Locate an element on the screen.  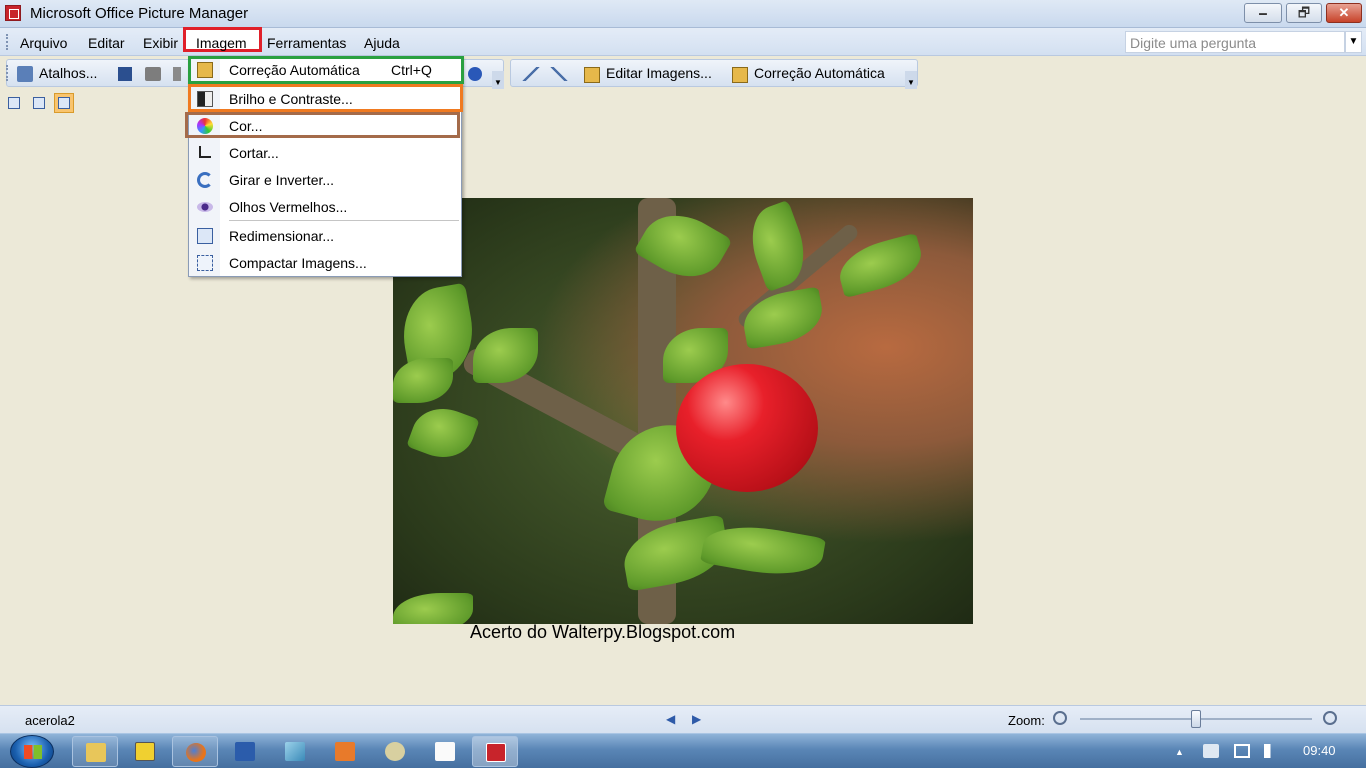
zoom-in-icon is located at coordinates (1330, 718).